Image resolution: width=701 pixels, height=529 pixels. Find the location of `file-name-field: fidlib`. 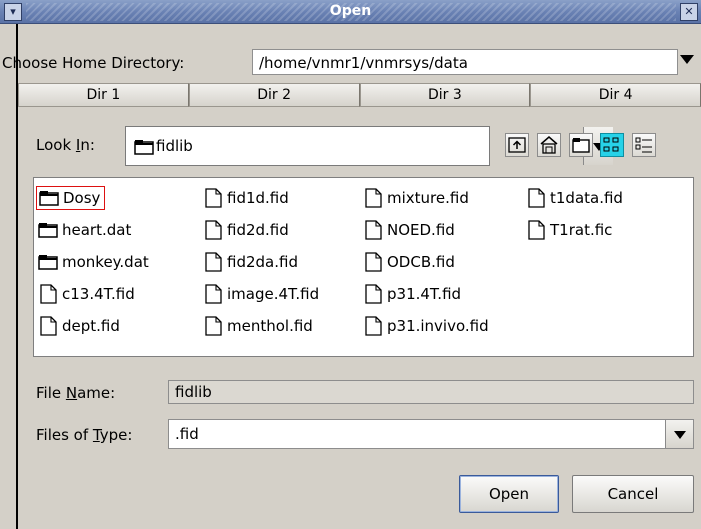

file-name-field: fidlib is located at coordinates (431, 392).